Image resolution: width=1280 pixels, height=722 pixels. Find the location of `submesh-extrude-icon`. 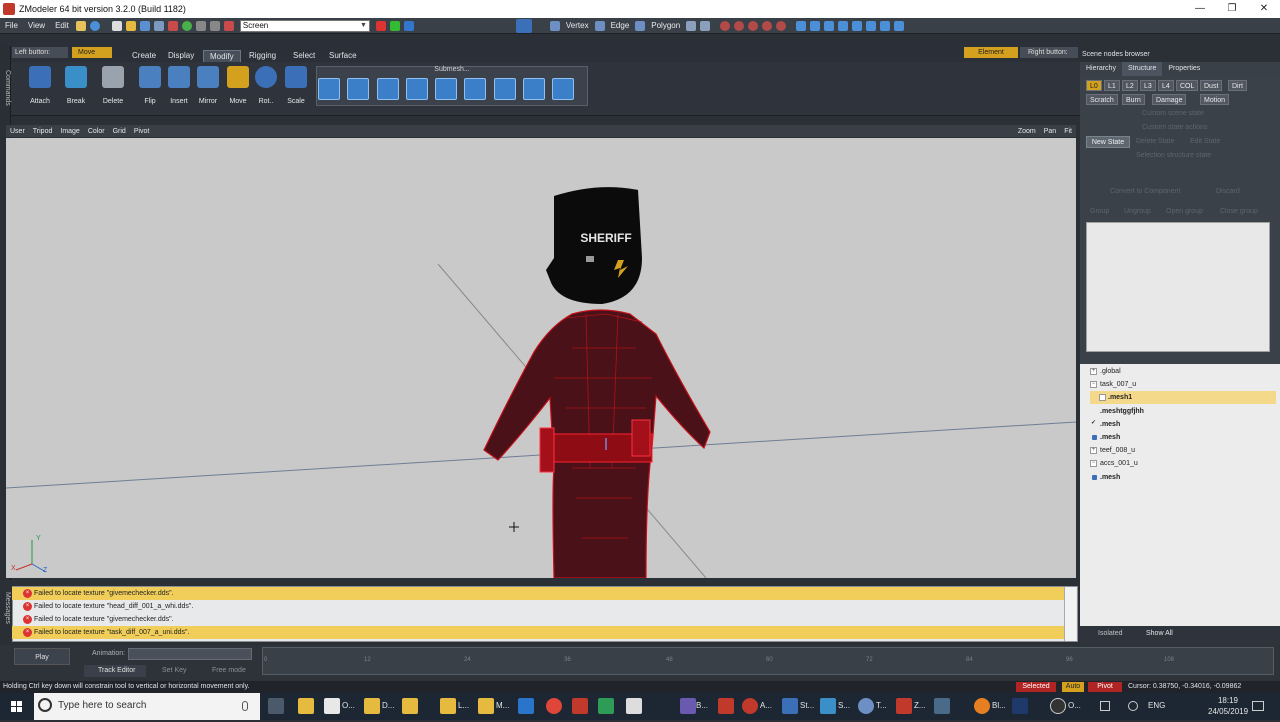

submesh-extrude-icon is located at coordinates (329, 89).